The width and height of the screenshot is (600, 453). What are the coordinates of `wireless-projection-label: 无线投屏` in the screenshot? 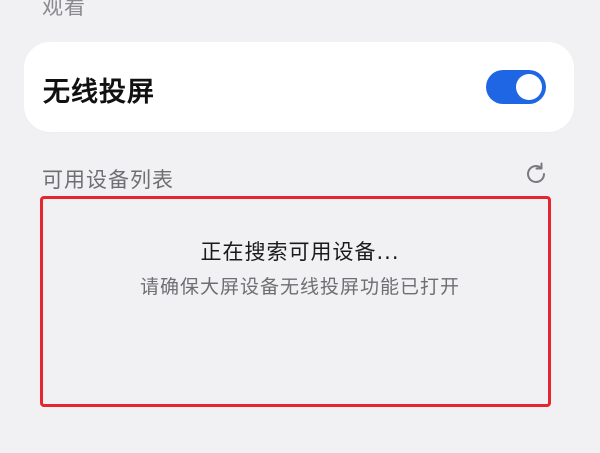 It's located at (99, 92).